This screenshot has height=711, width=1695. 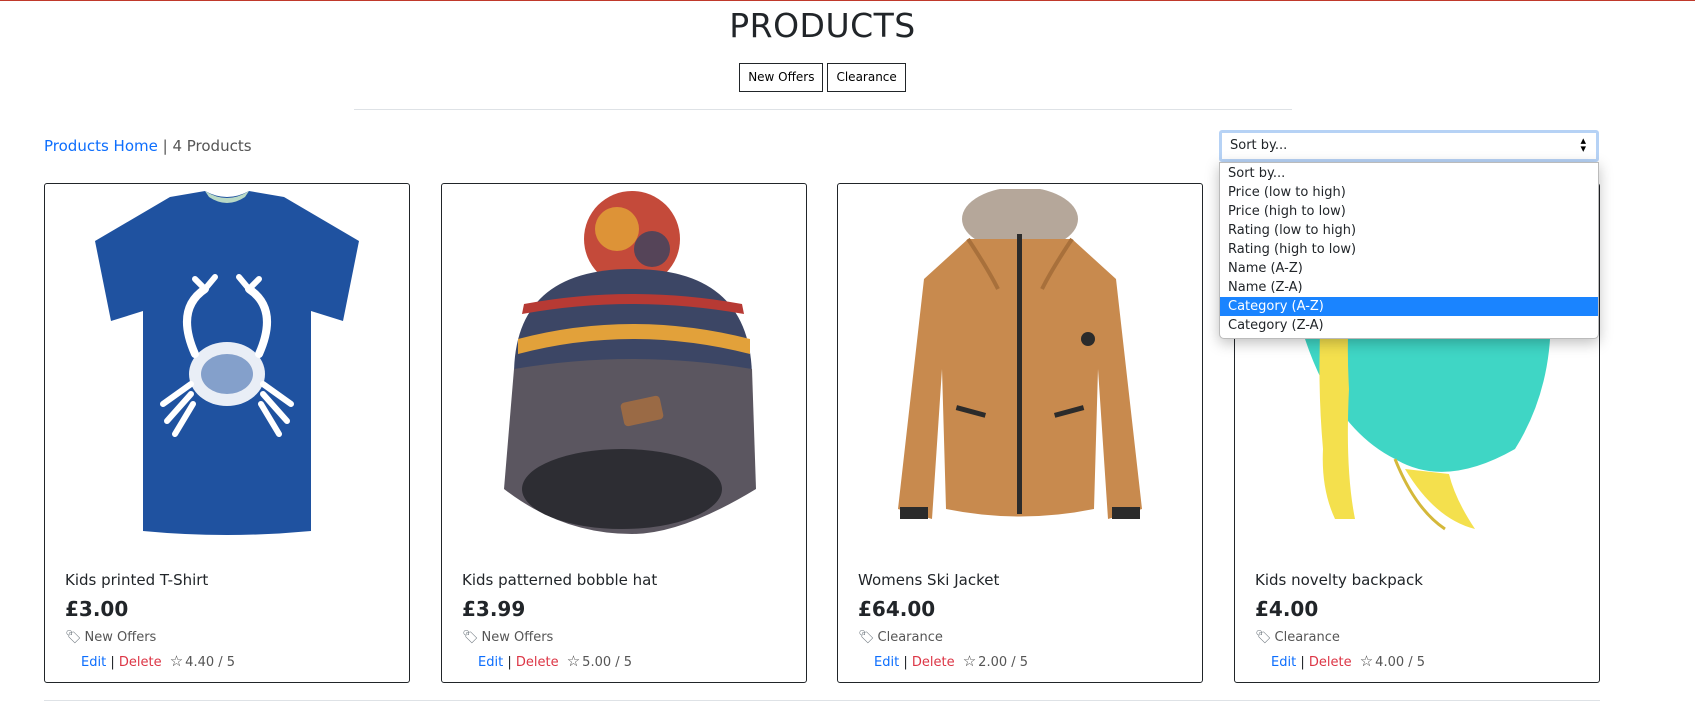 I want to click on product-rating: 2.00 / 5, so click(x=1003, y=662).